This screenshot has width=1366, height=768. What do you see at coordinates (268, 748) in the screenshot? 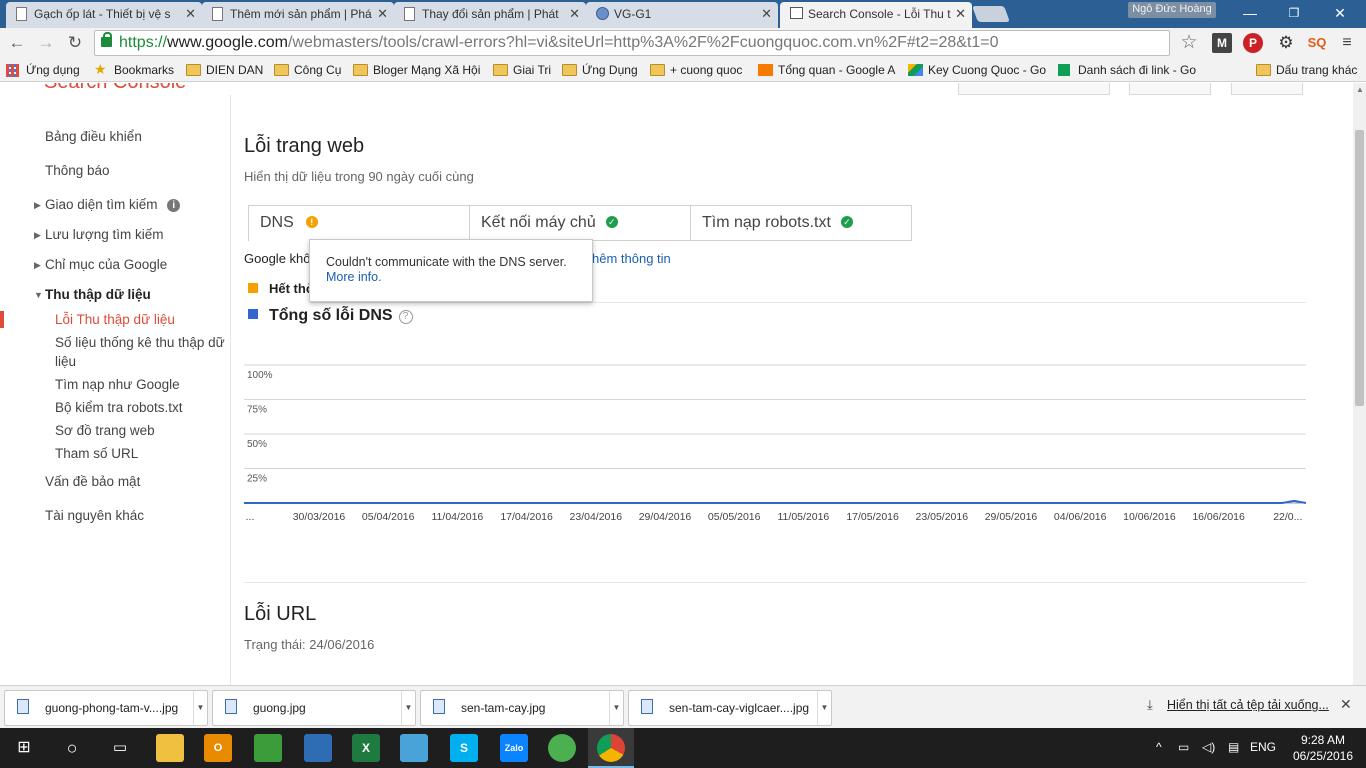
I see `bluestacks-icon` at bounding box center [268, 748].